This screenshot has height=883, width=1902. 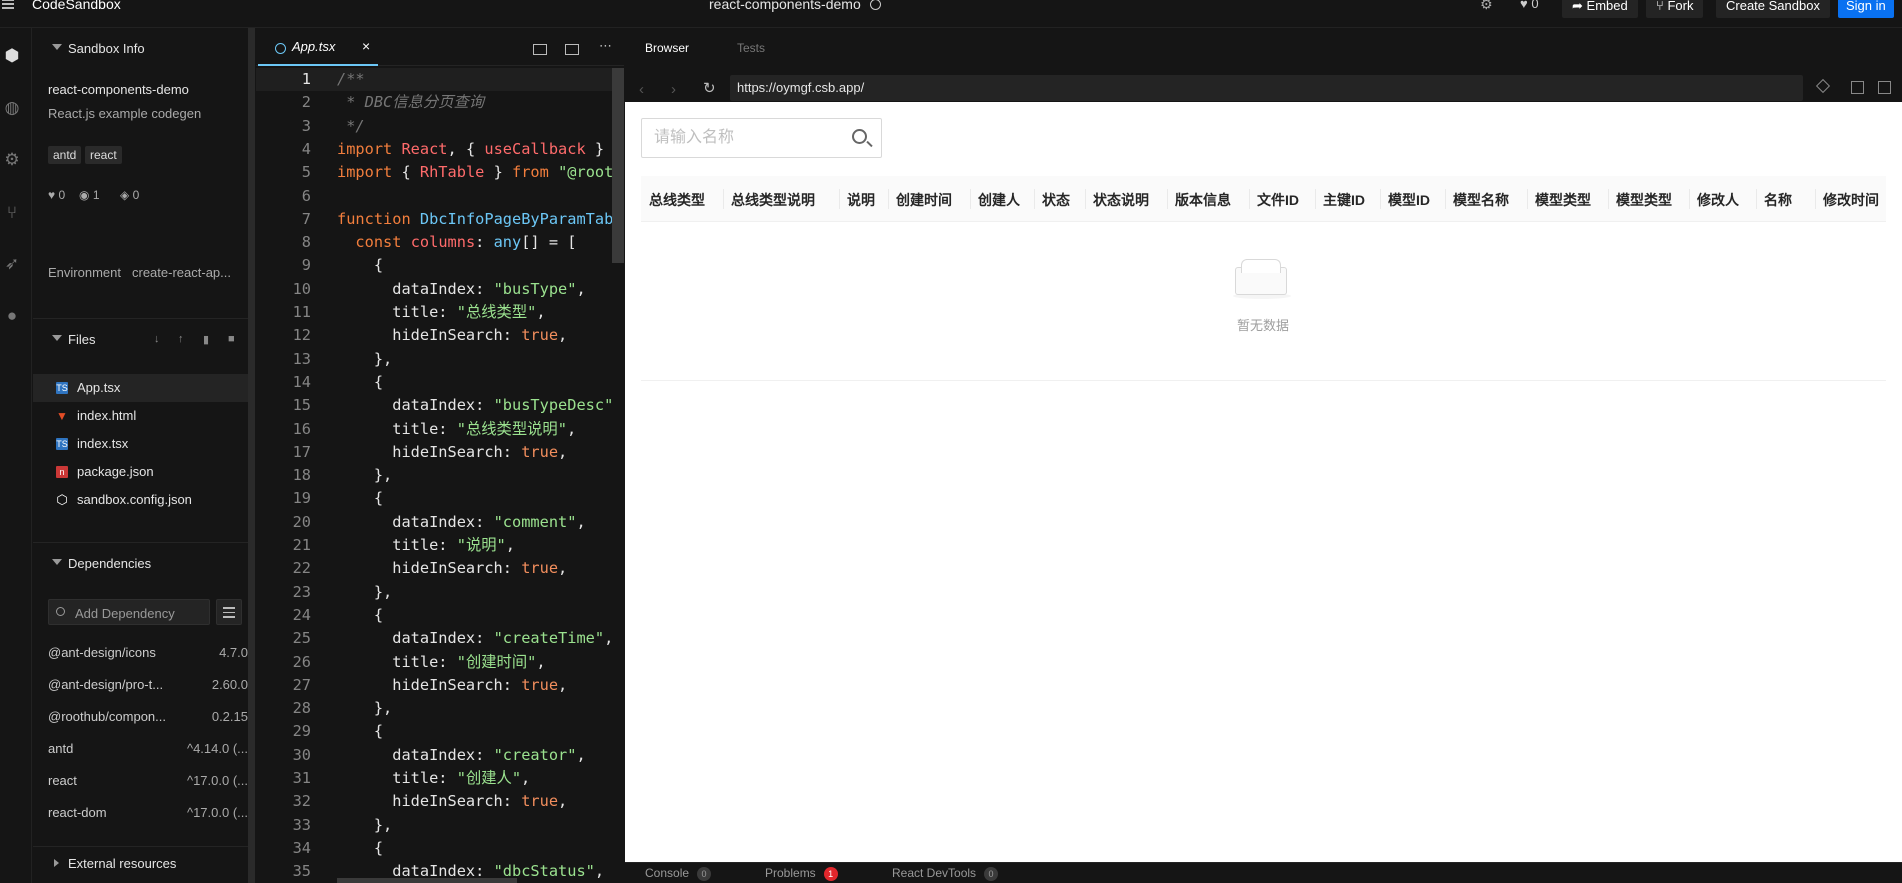 I want to click on project-title: react-components-demo, so click(x=785, y=6).